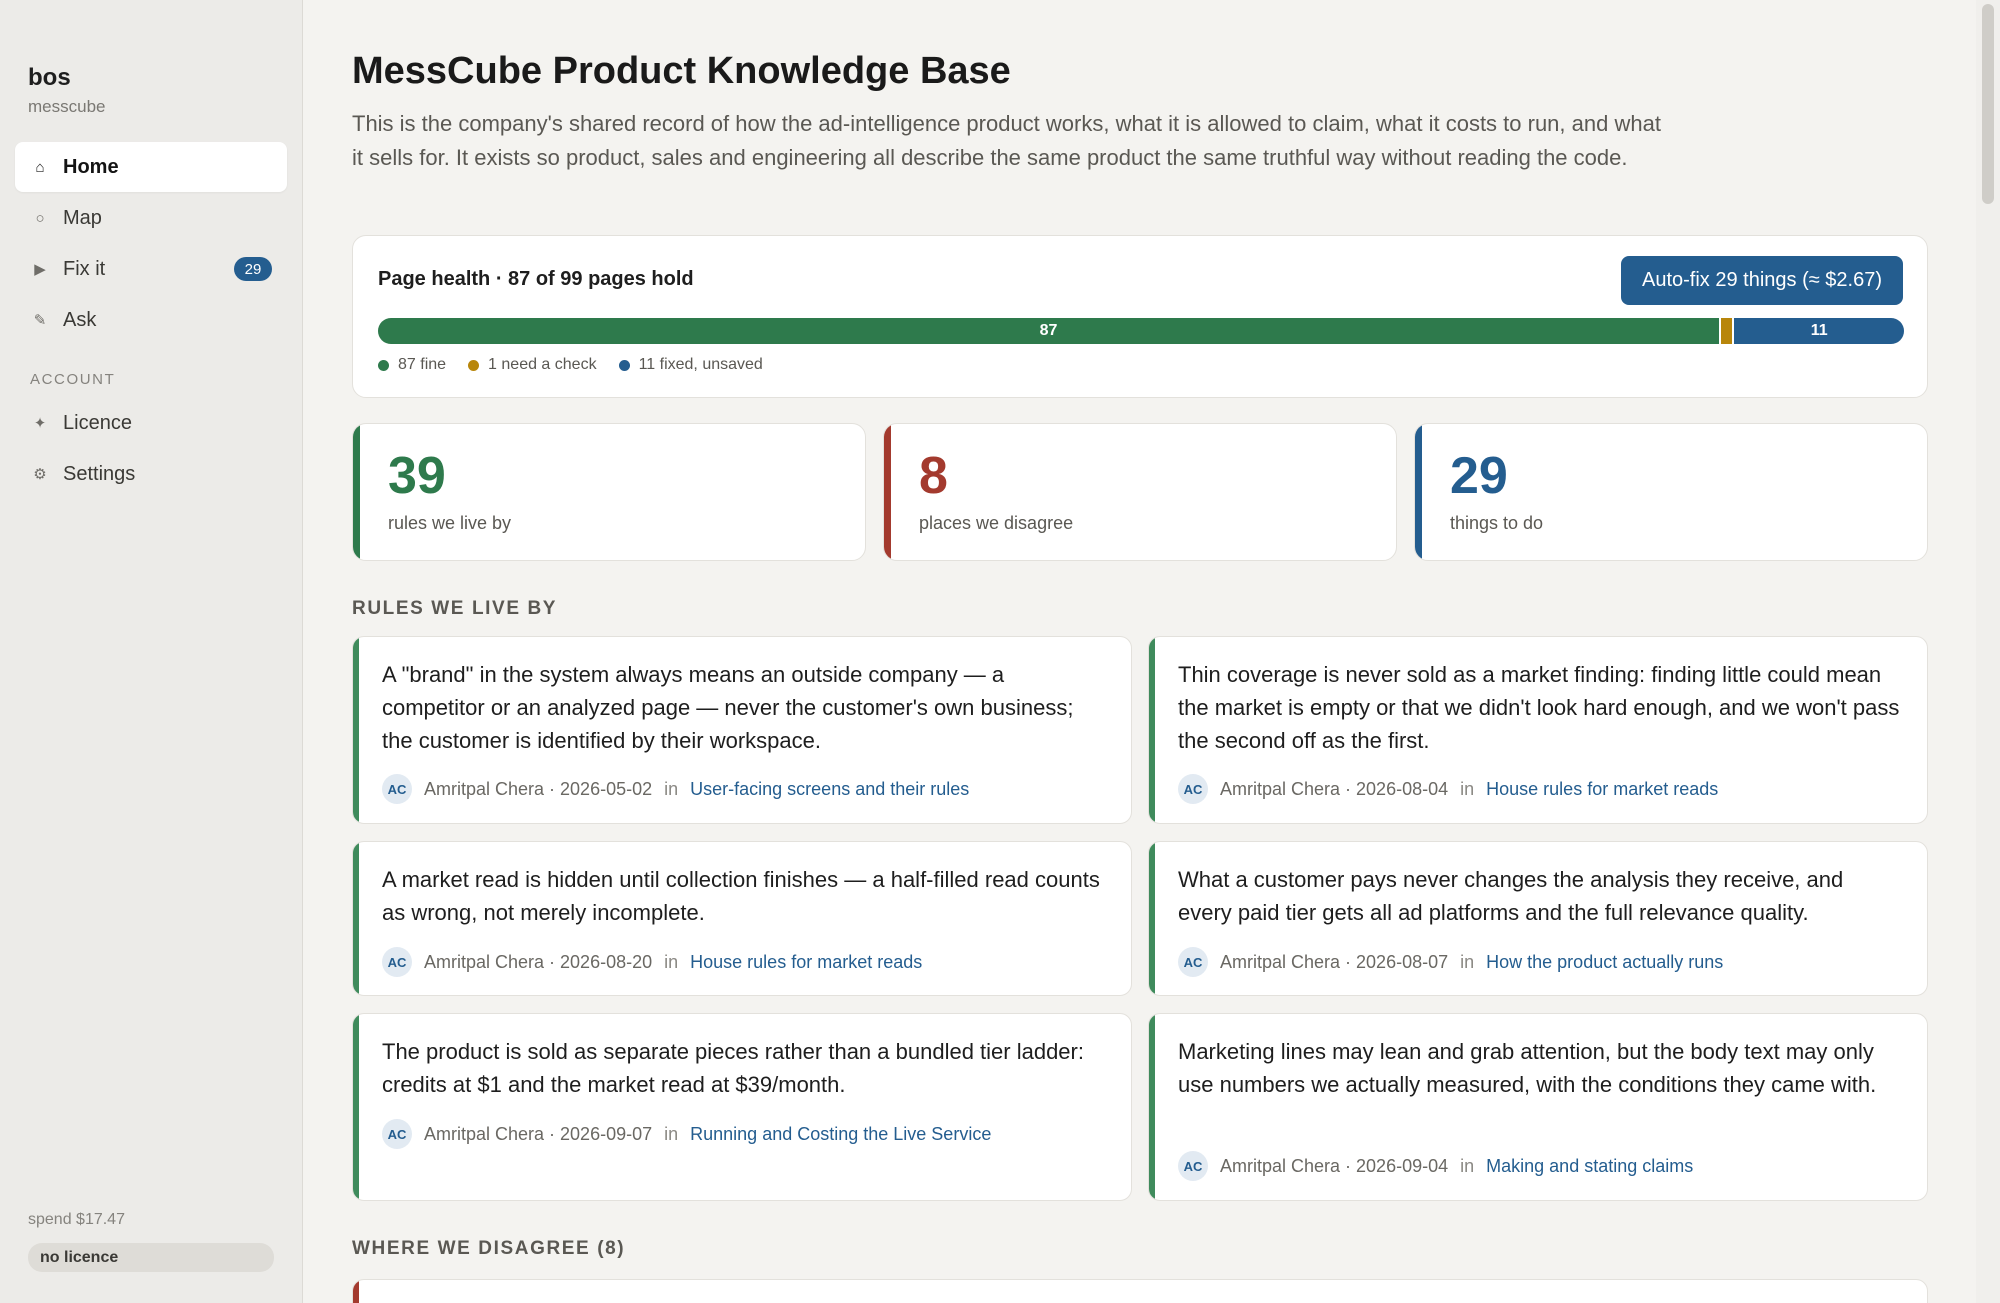 Image resolution: width=2000 pixels, height=1303 pixels. Describe the element at coordinates (1988, 651) in the screenshot. I see `page-scrollbar` at that location.